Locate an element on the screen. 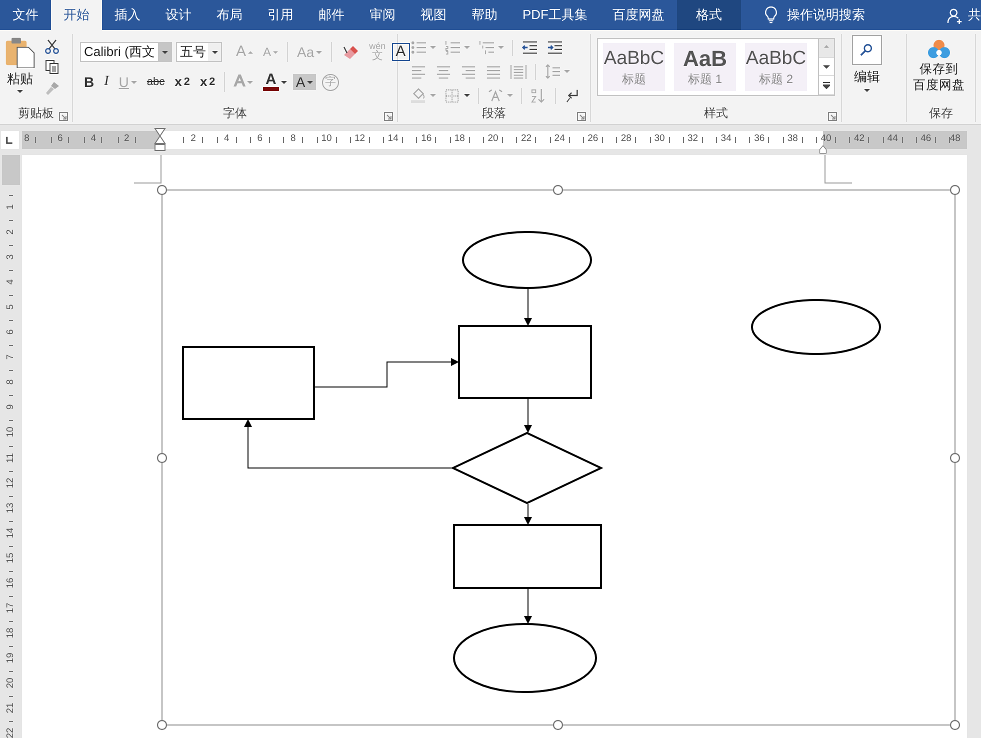  ellipse-shape is located at coordinates (816, 327).